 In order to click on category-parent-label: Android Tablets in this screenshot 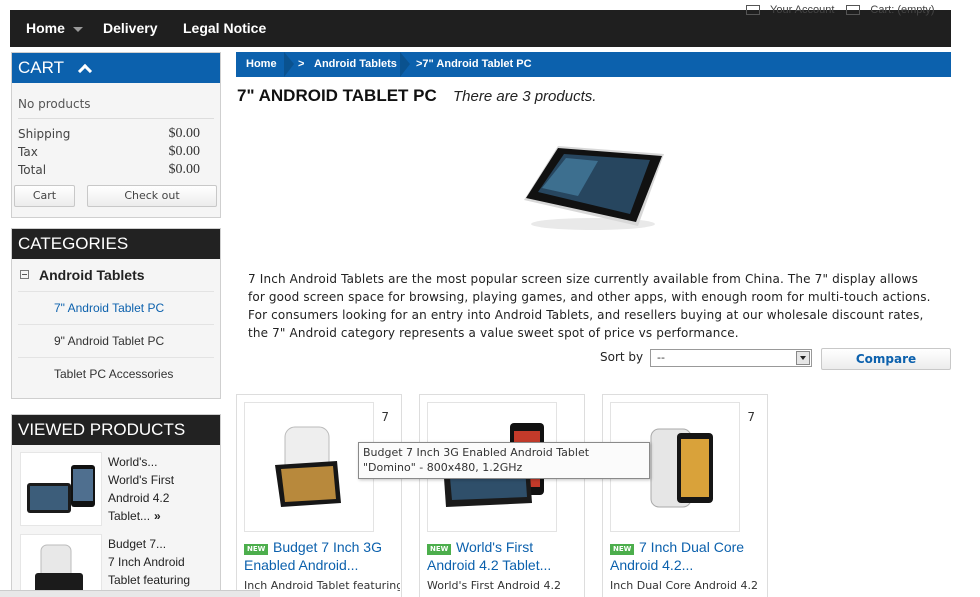, I will do `click(92, 275)`.